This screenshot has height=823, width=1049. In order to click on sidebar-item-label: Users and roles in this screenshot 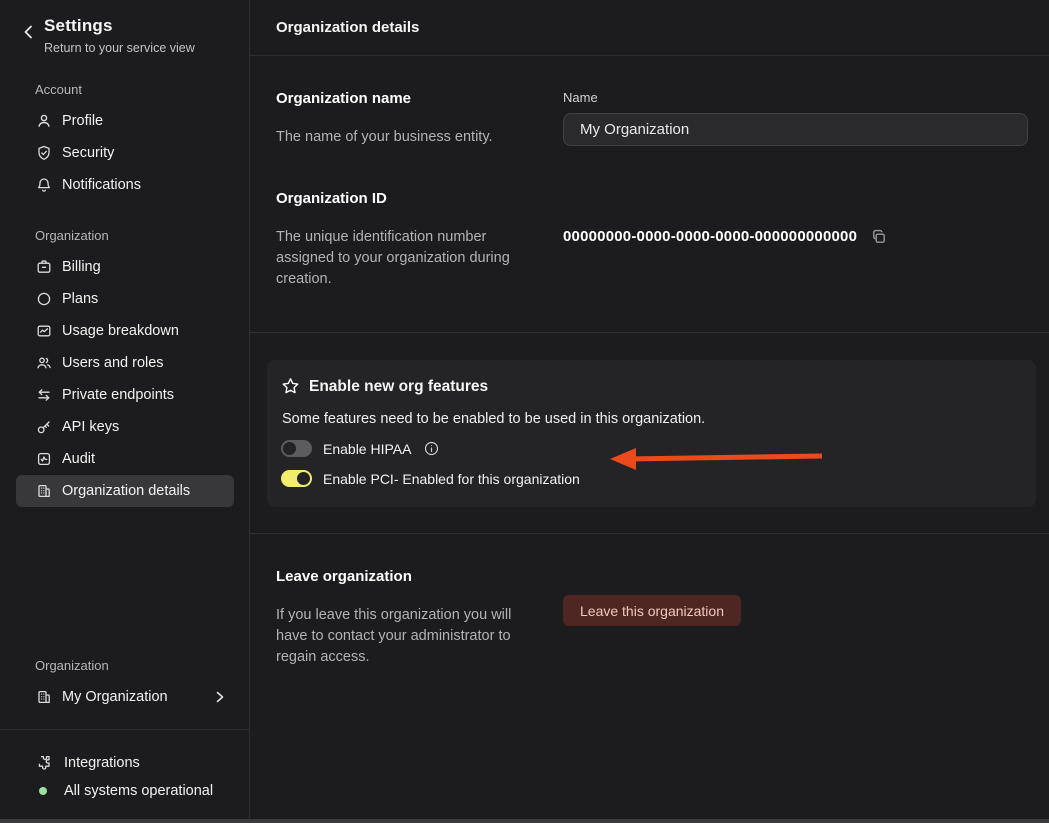, I will do `click(113, 363)`.